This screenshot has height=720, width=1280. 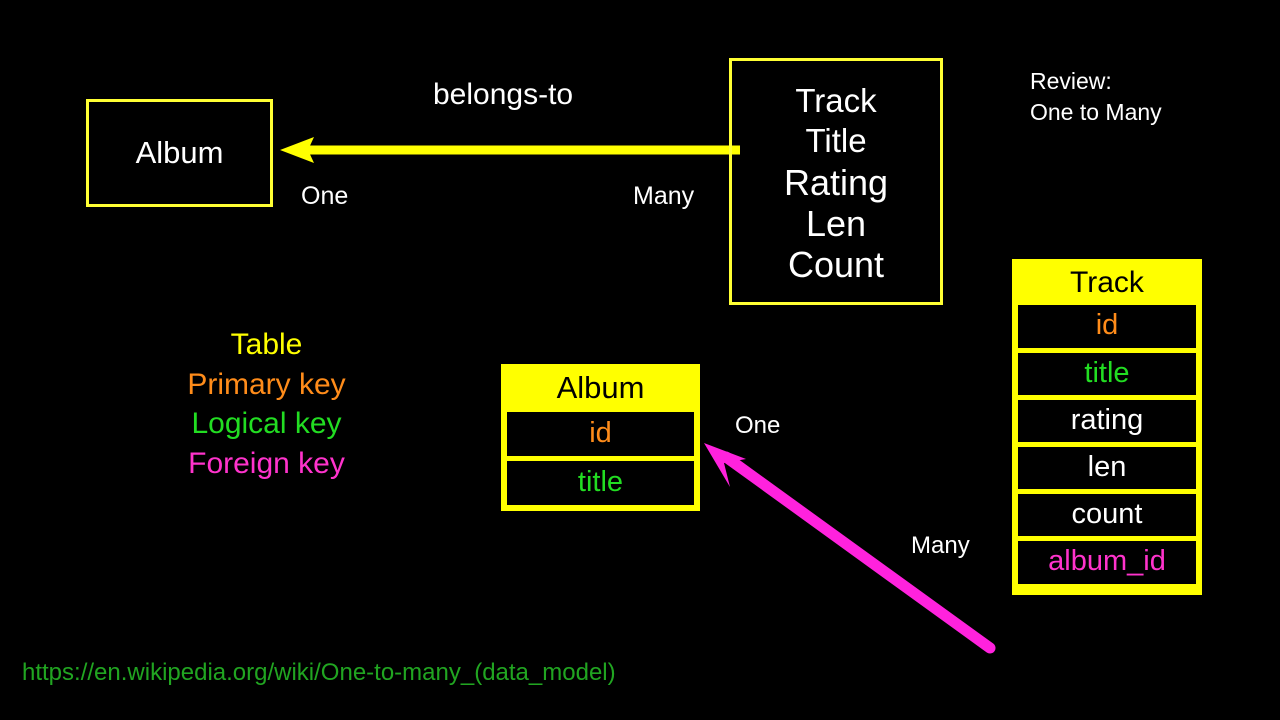 I want to click on legend-item-table: Table, so click(x=266, y=344).